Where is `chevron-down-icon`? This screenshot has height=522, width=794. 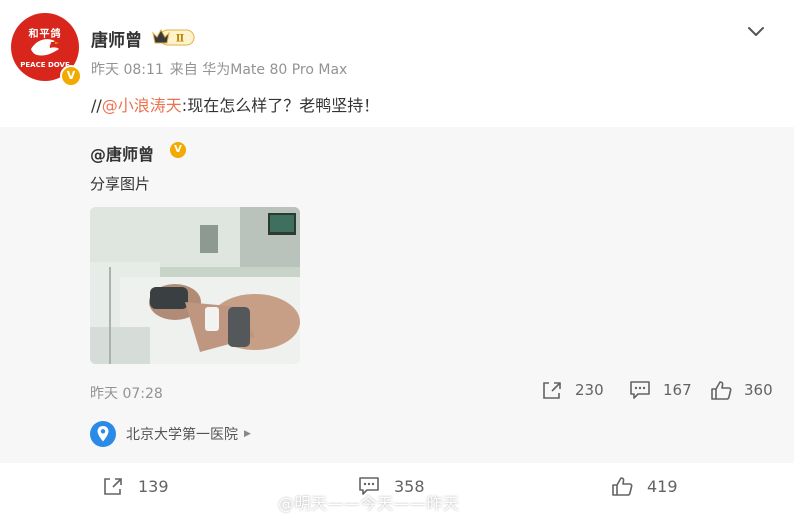 chevron-down-icon is located at coordinates (756, 31).